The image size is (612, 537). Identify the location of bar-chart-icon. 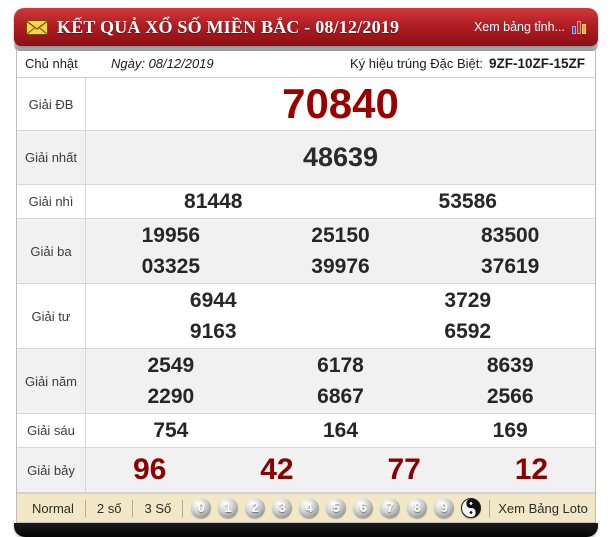
(579, 27).